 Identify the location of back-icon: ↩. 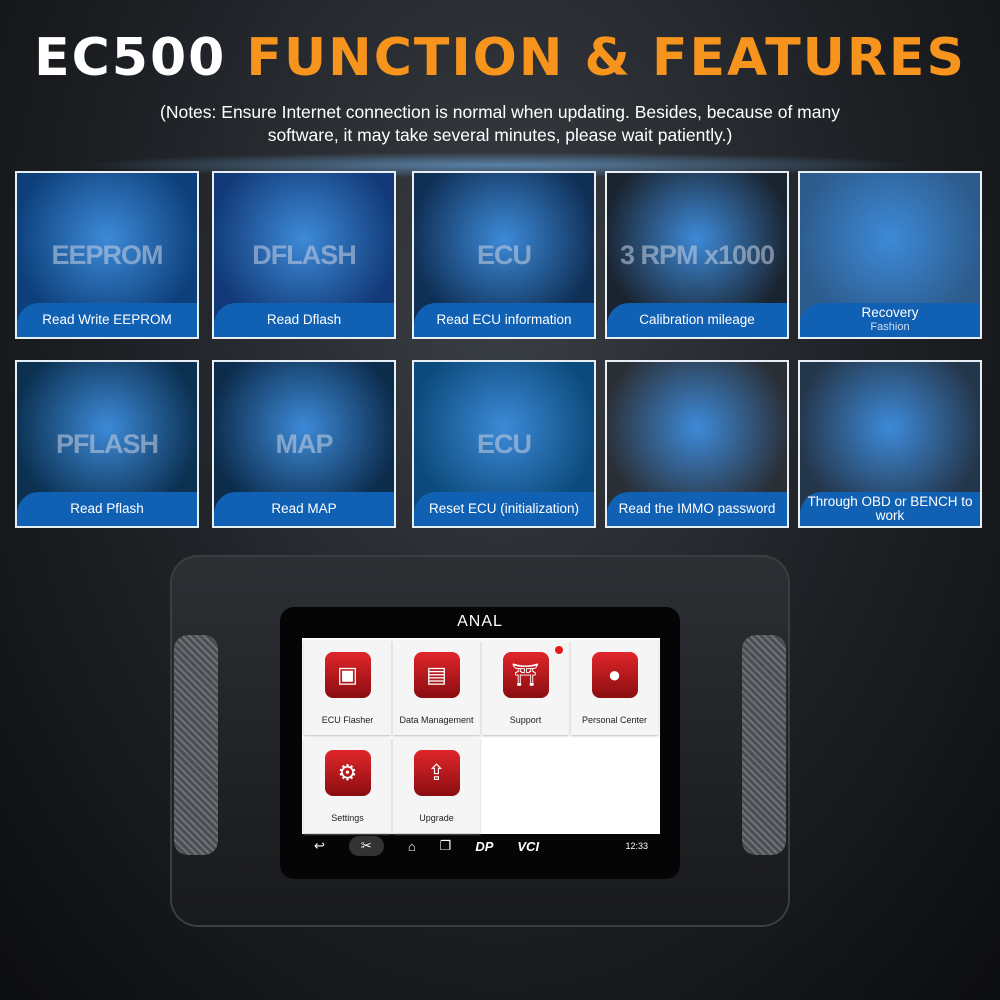
(319, 846).